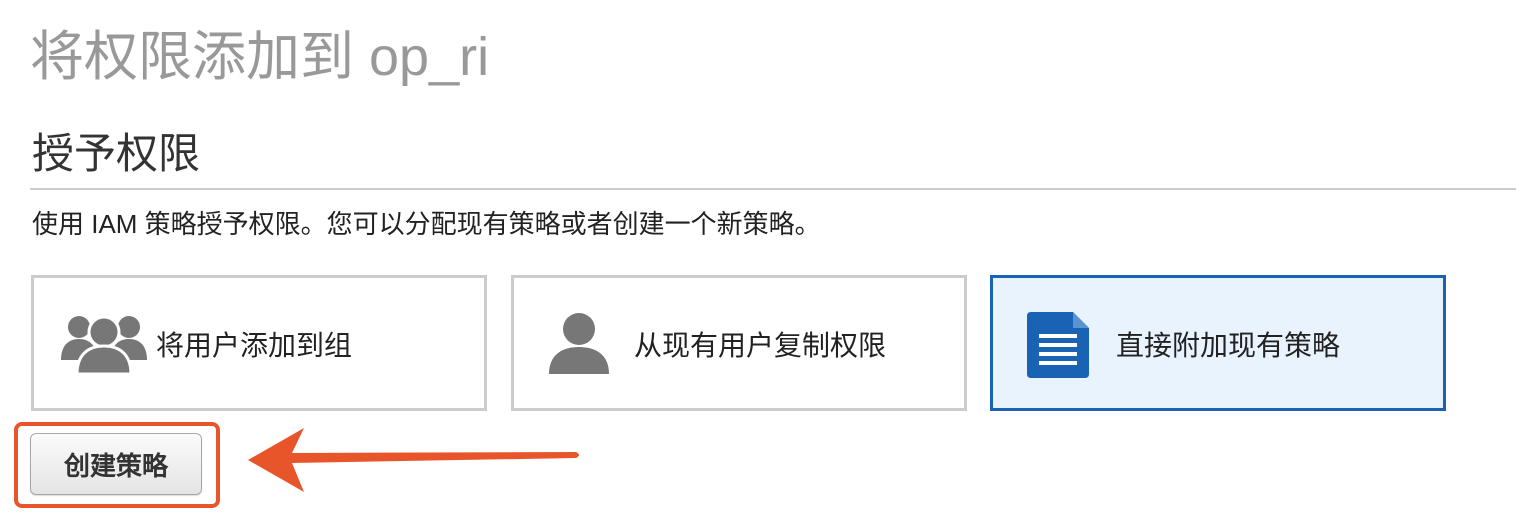 This screenshot has width=1516, height=524. What do you see at coordinates (116, 153) in the screenshot?
I see `section-title: 授予权限` at bounding box center [116, 153].